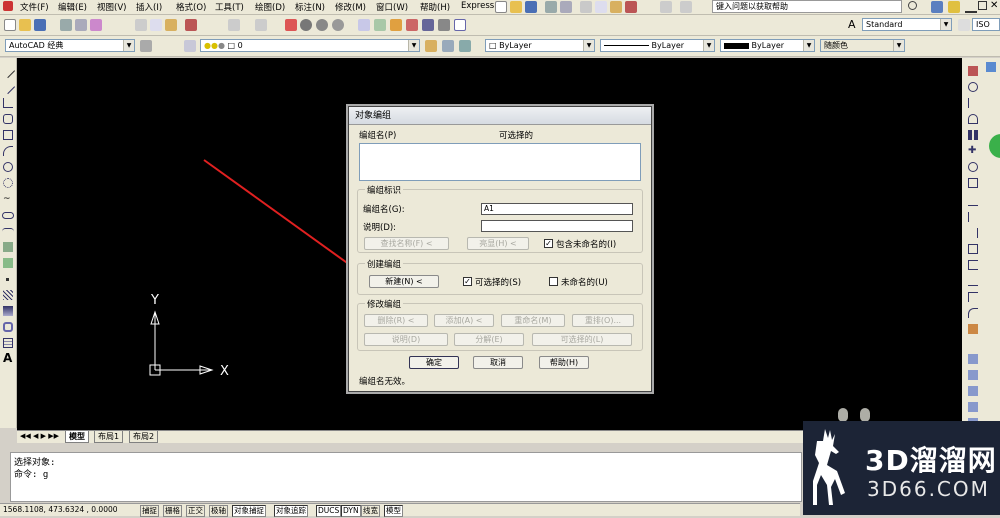 This screenshot has height=518, width=1000. What do you see at coordinates (306, 25) in the screenshot?
I see `zoom-realtime-icon` at bounding box center [306, 25].